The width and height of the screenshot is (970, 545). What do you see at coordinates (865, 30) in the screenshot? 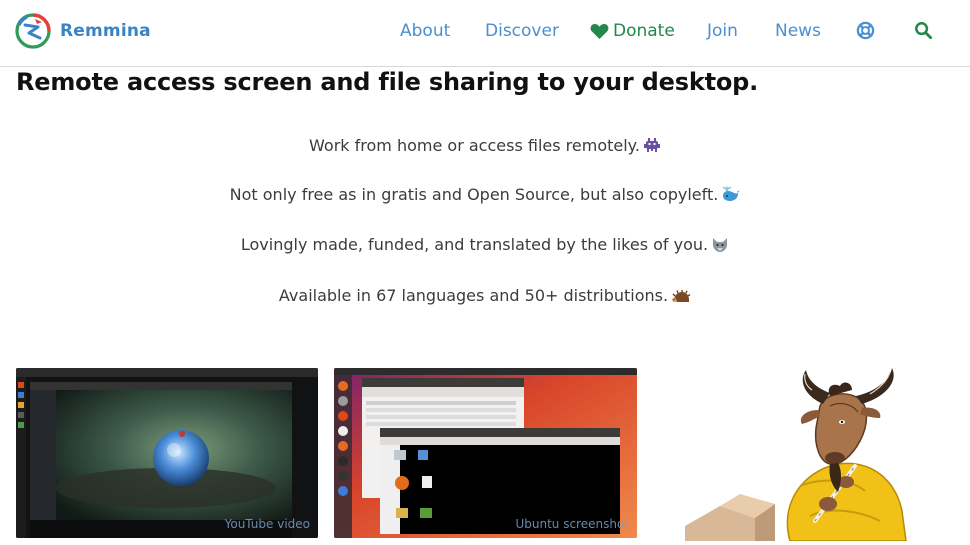
I see `lifebuoy-icon` at bounding box center [865, 30].